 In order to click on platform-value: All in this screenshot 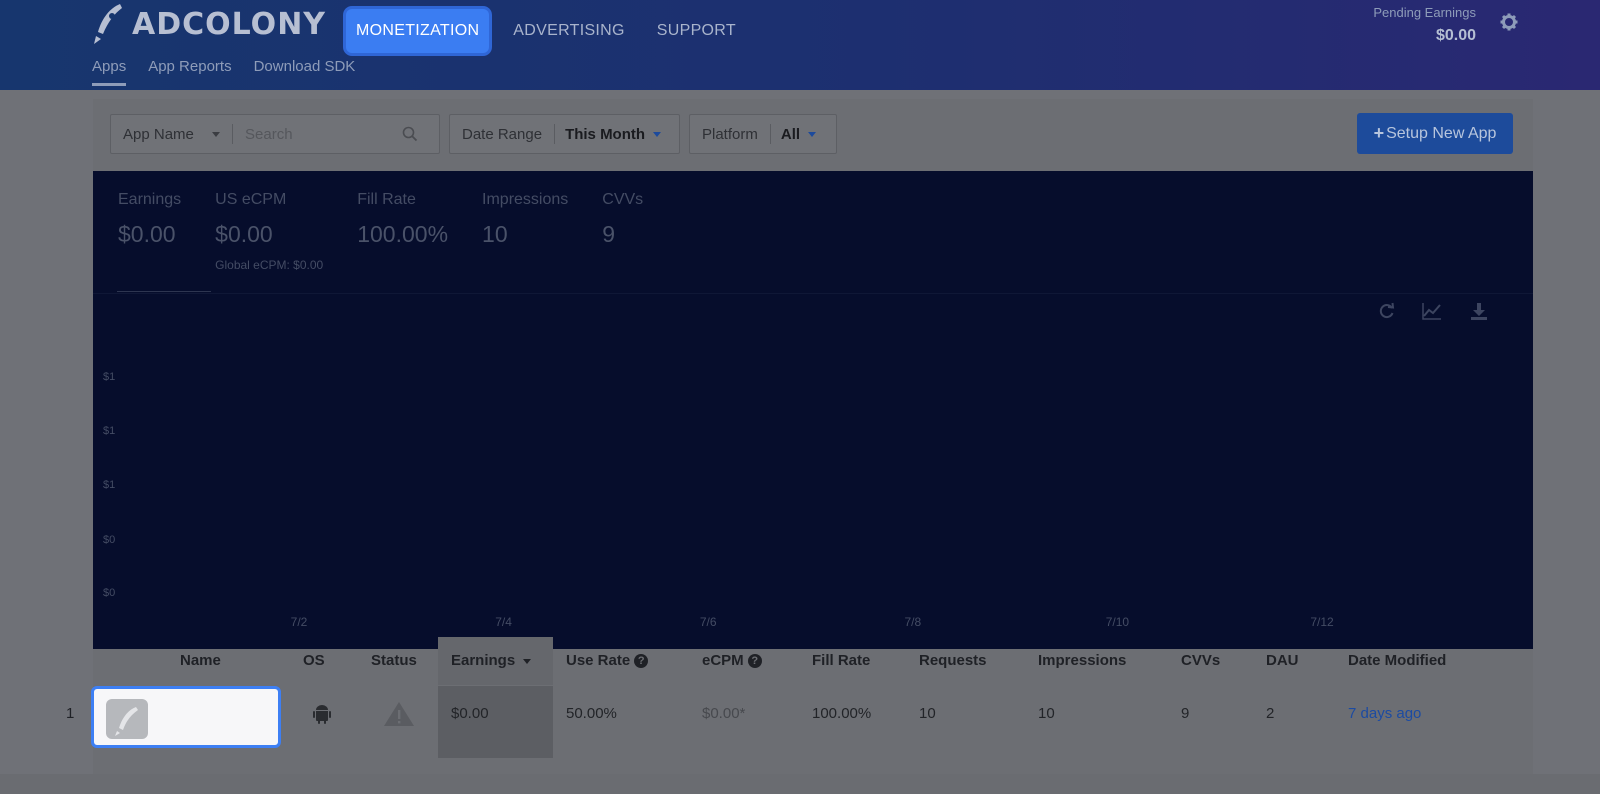, I will do `click(798, 134)`.